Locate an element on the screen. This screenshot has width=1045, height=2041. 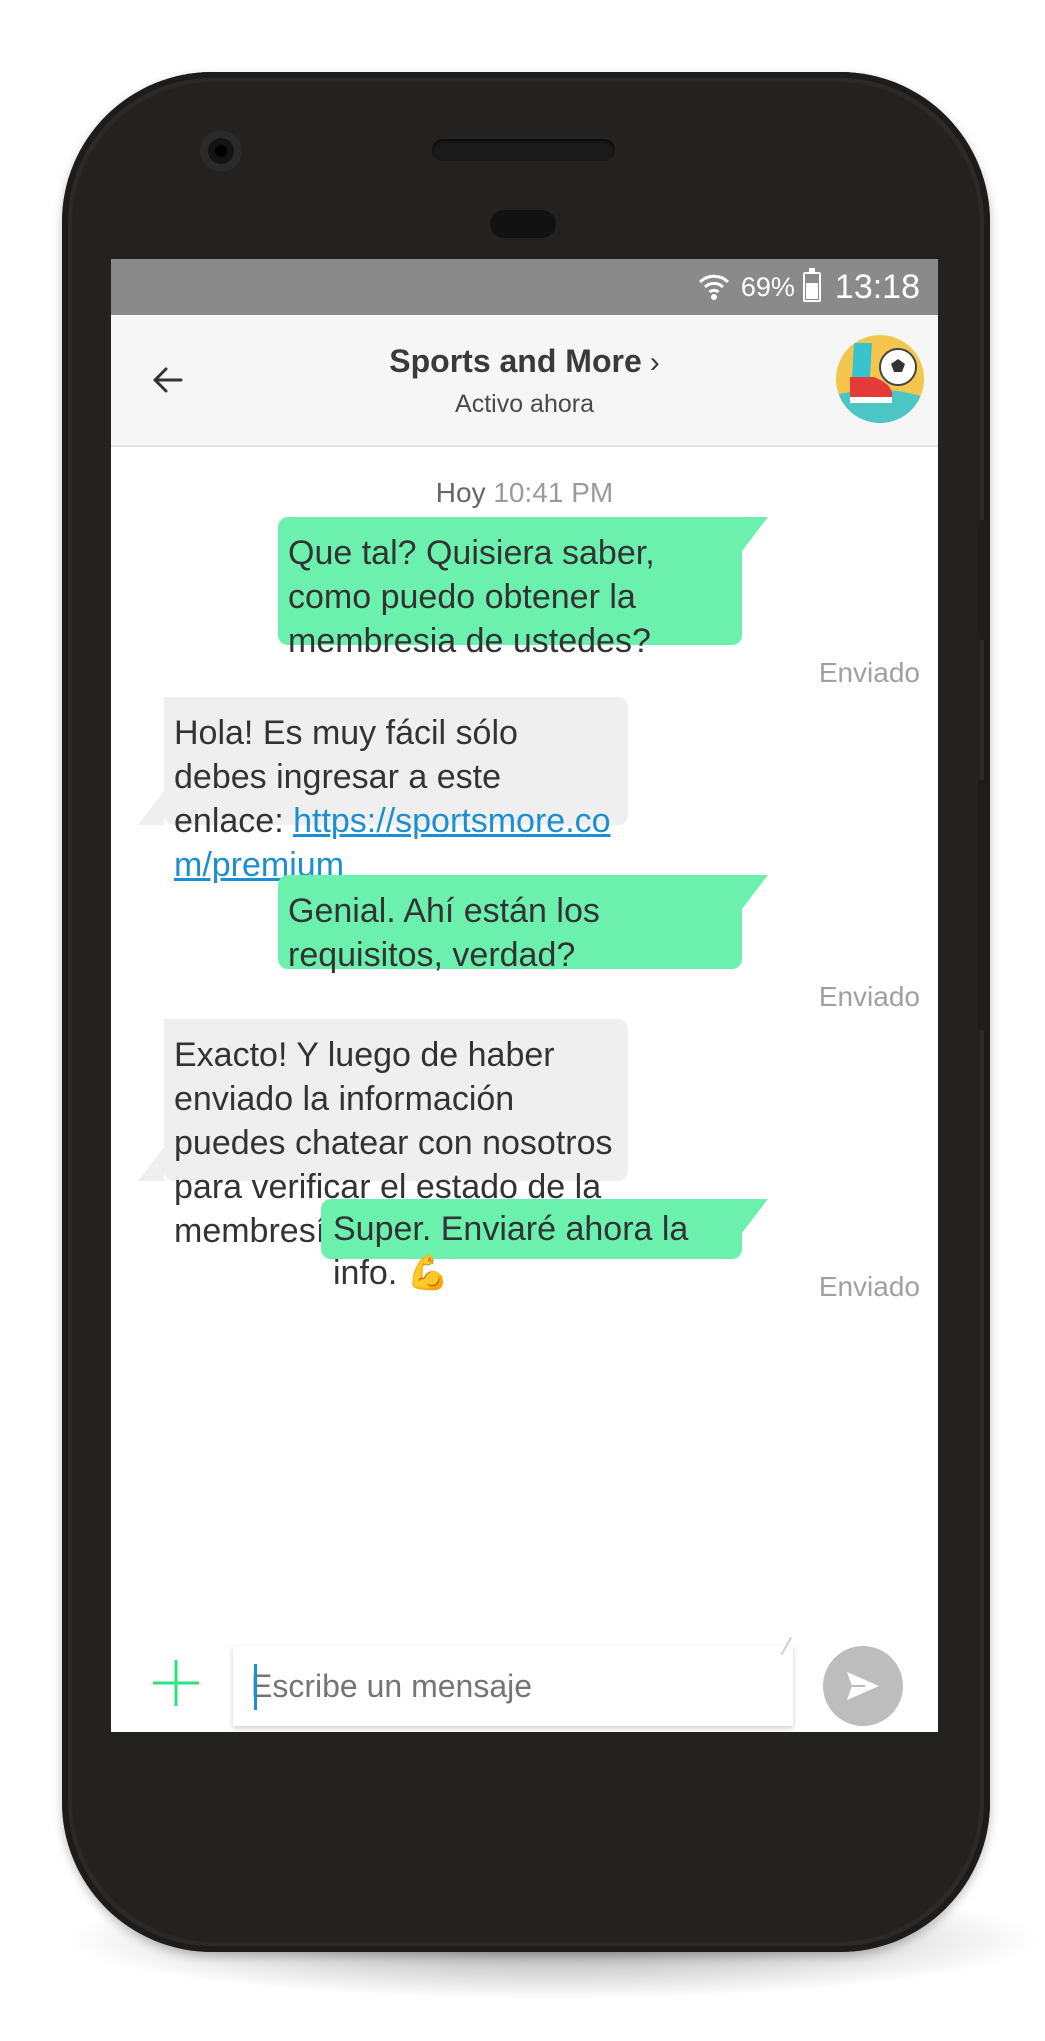
message-text: Super. Enviaré ahora la info. 💪 is located at coordinates (511, 1251).